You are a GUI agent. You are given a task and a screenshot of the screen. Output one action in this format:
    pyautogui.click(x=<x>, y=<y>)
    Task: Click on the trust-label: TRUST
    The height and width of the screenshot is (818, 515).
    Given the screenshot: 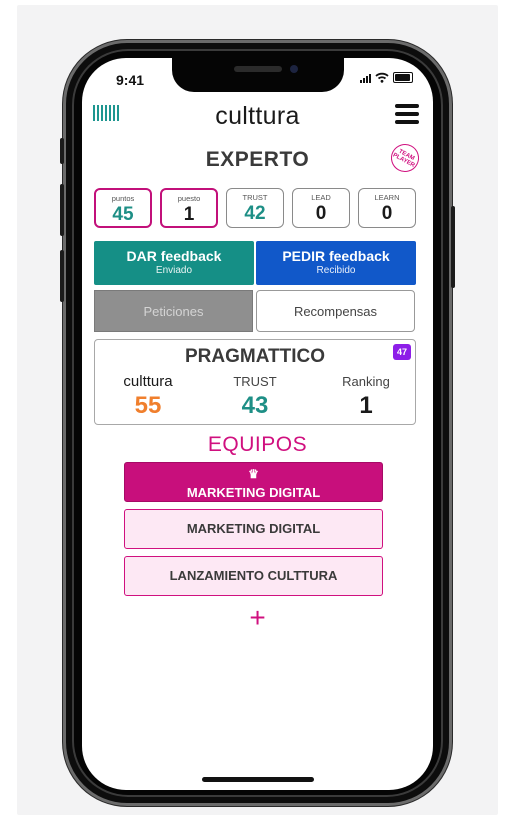 What is the action you would take?
    pyautogui.click(x=255, y=381)
    